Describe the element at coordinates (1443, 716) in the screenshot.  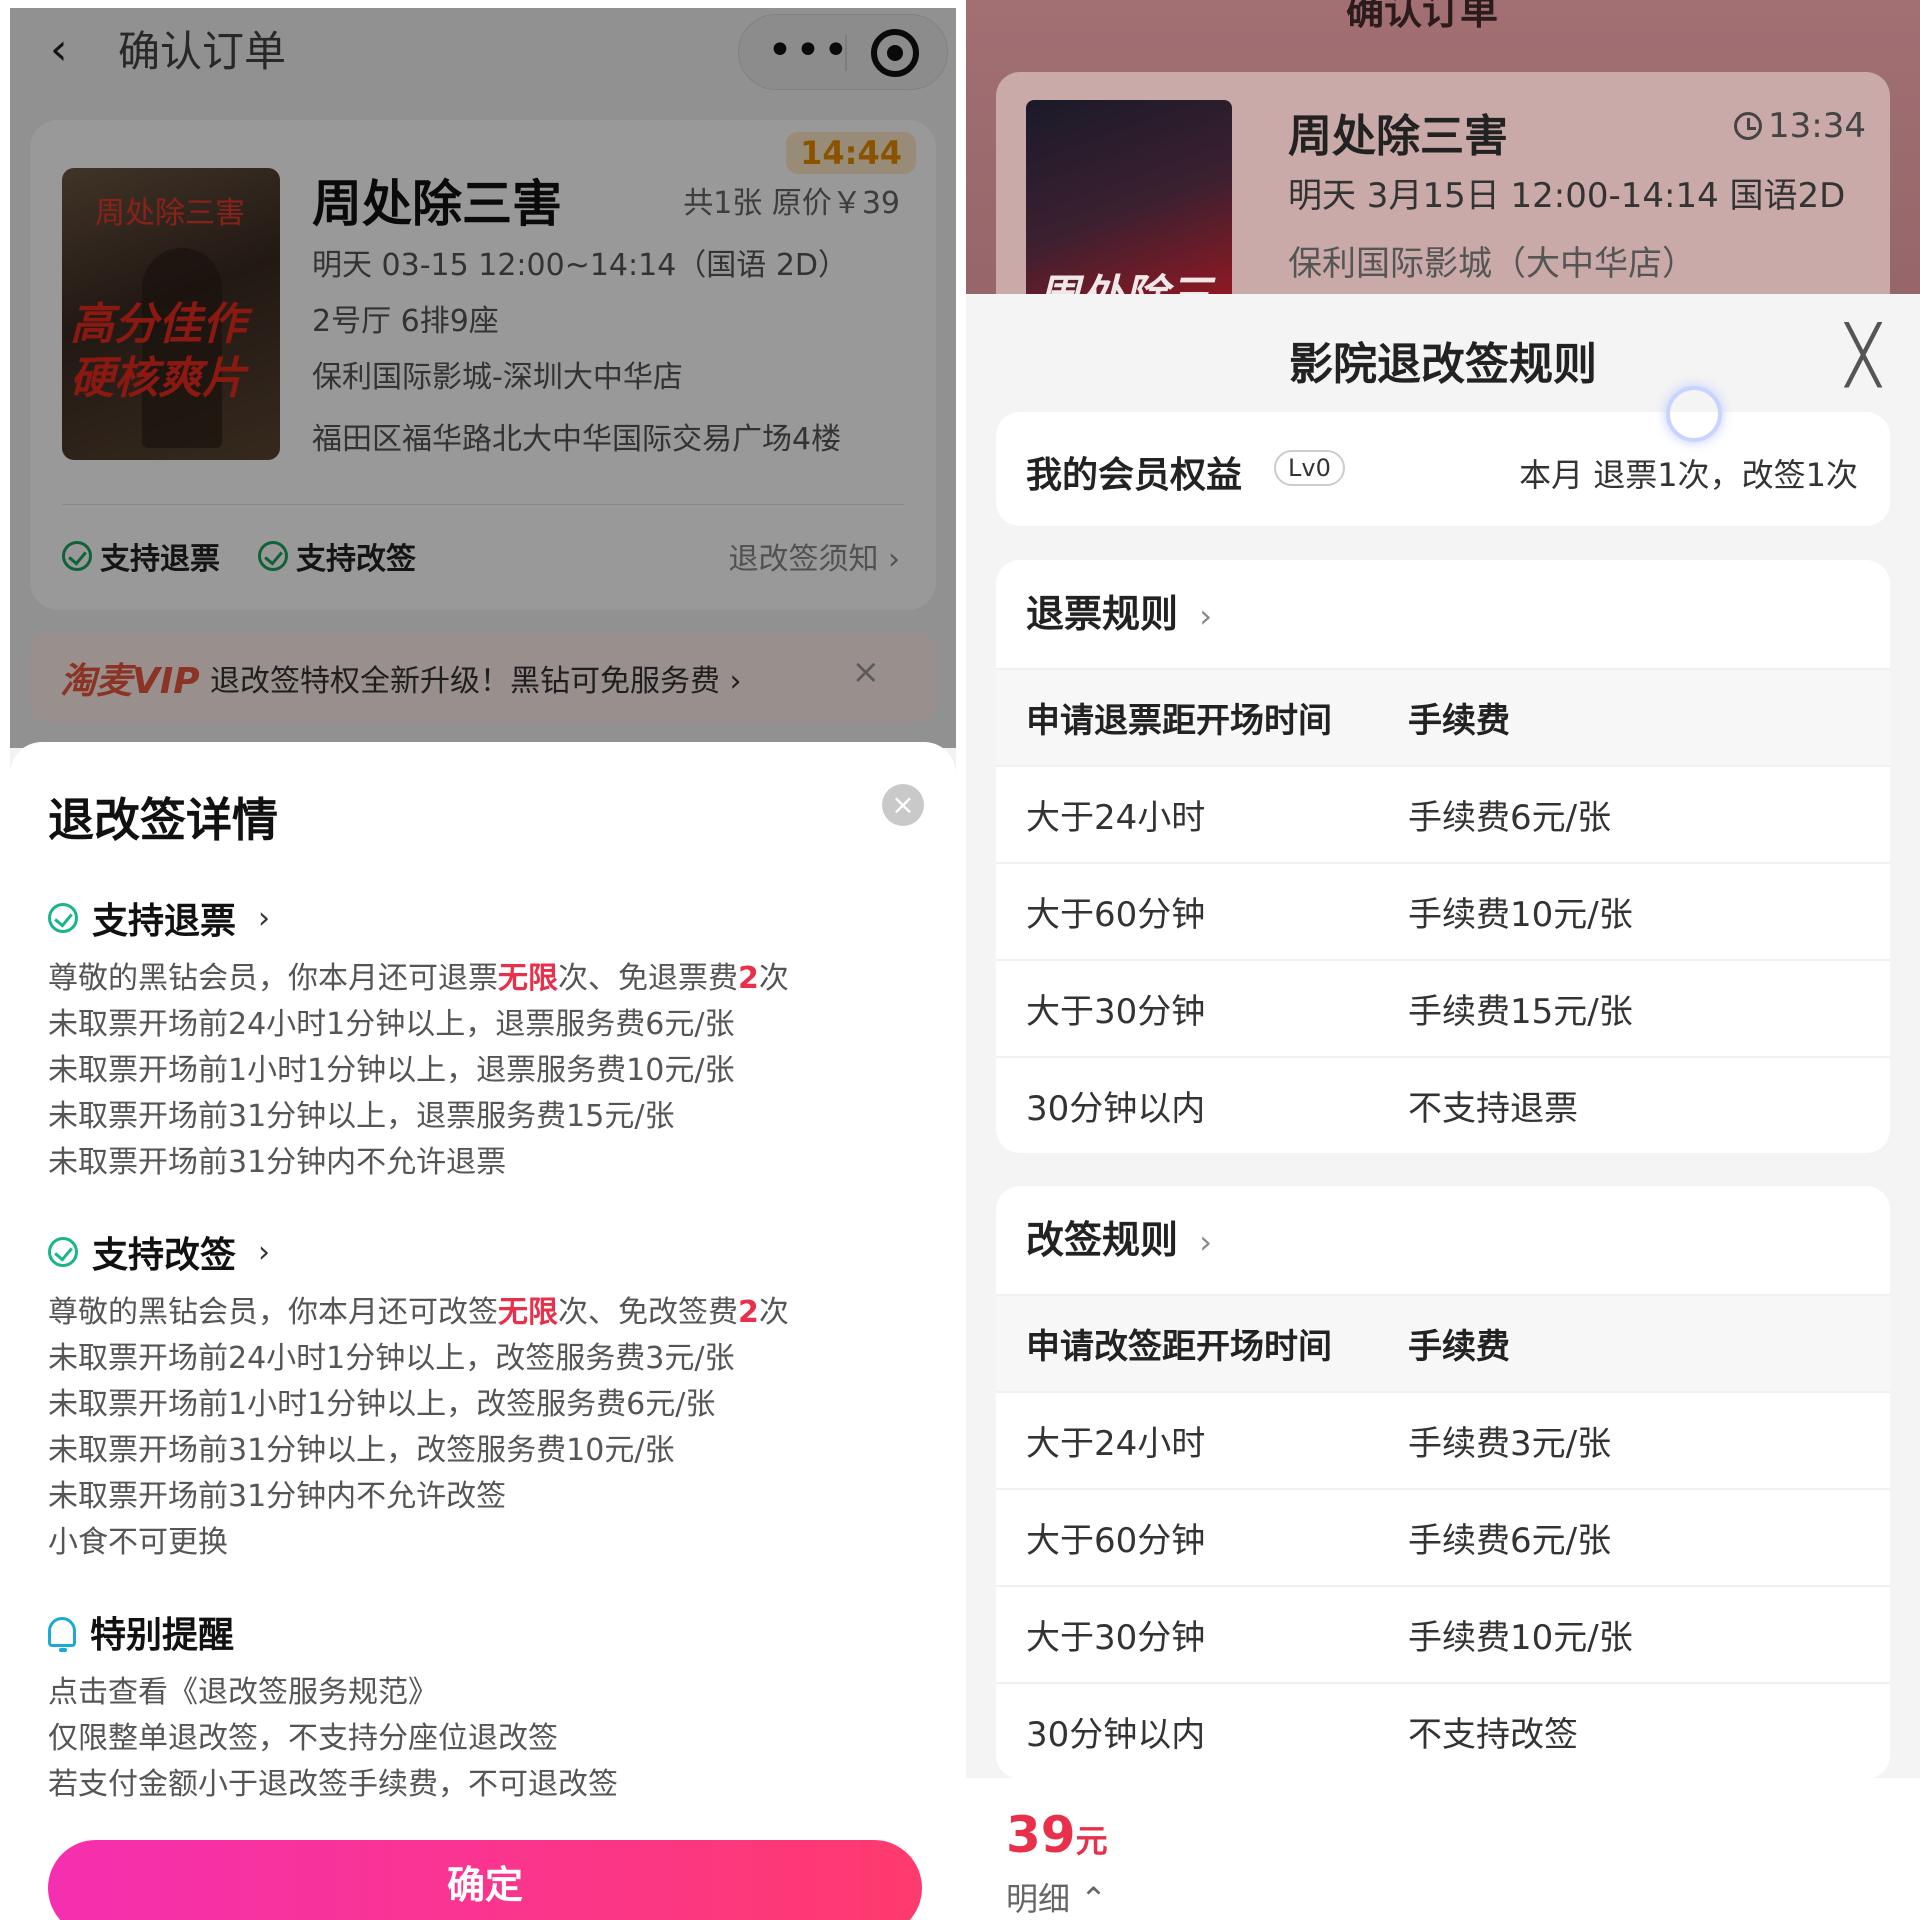
I see `table-header-row: 申请退票距开场时间 手续费` at that location.